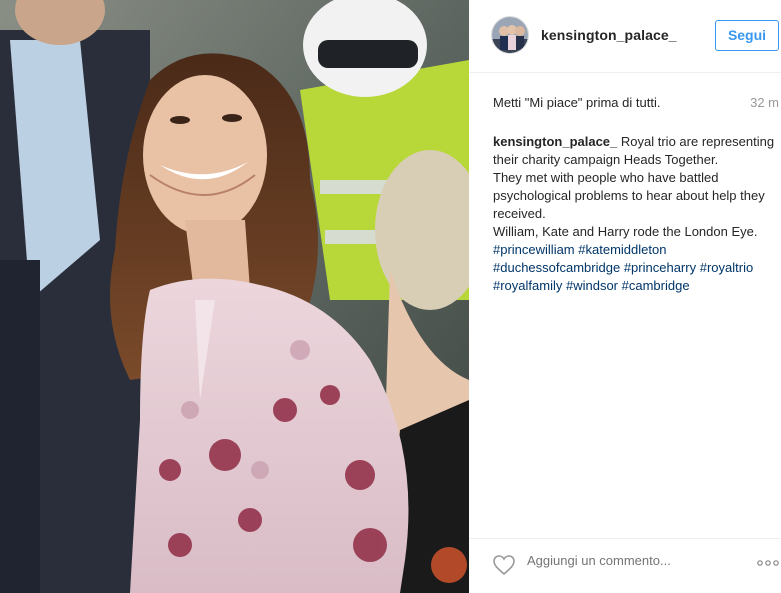 Image resolution: width=781 pixels, height=593 pixels. What do you see at coordinates (609, 35) in the screenshot?
I see `post-username: kensington_palace_` at bounding box center [609, 35].